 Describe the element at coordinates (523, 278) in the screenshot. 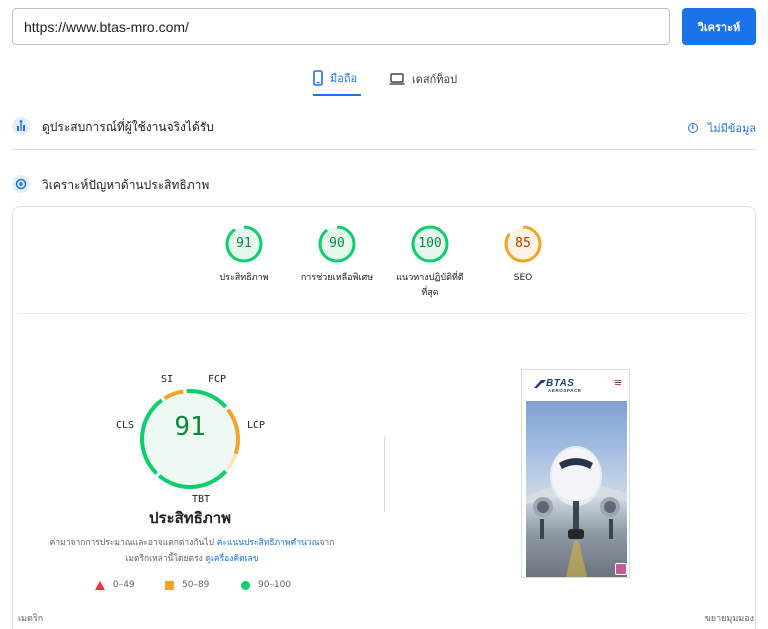

I see `score-label: SEO` at that location.